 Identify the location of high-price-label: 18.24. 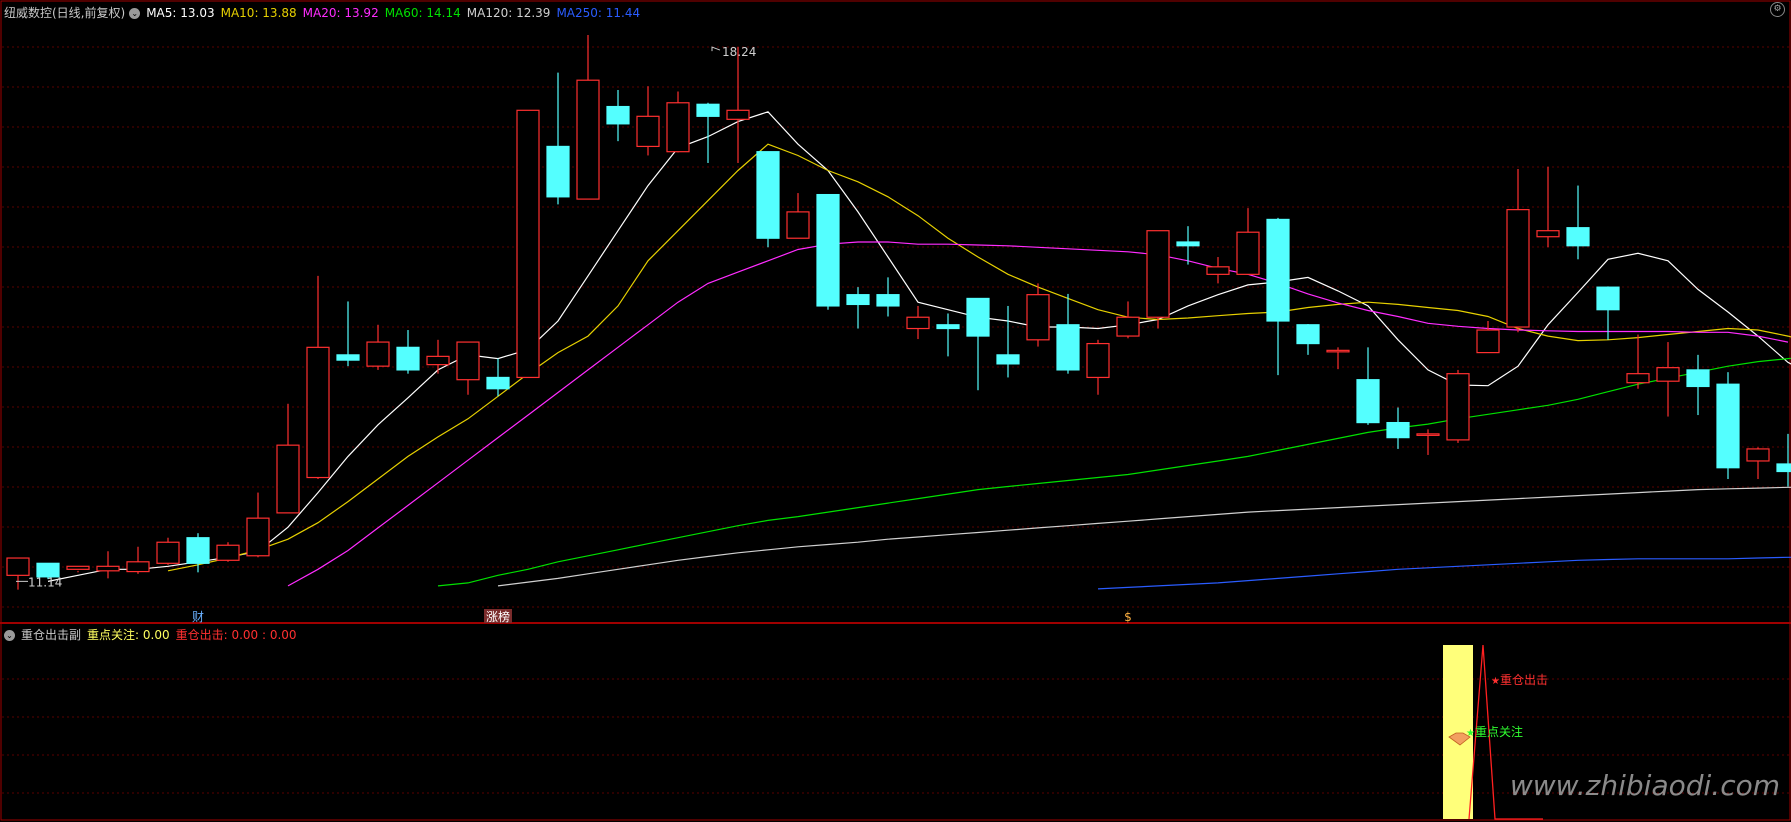
(739, 52).